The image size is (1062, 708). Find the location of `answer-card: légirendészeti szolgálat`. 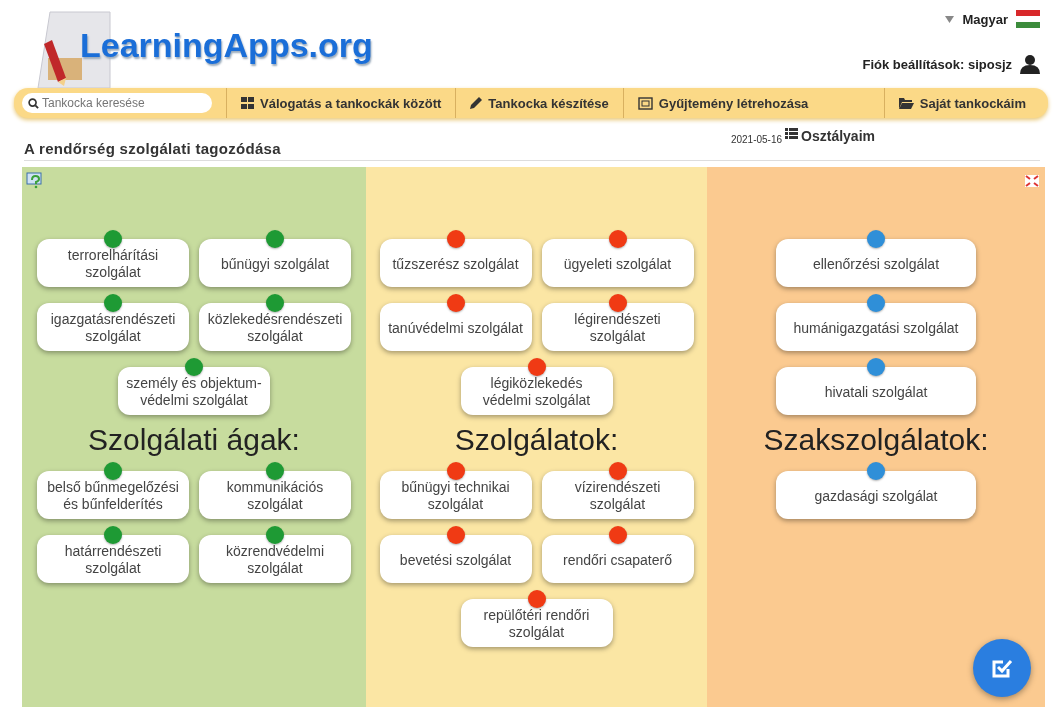

answer-card: légirendészeti szolgálat is located at coordinates (617, 327).